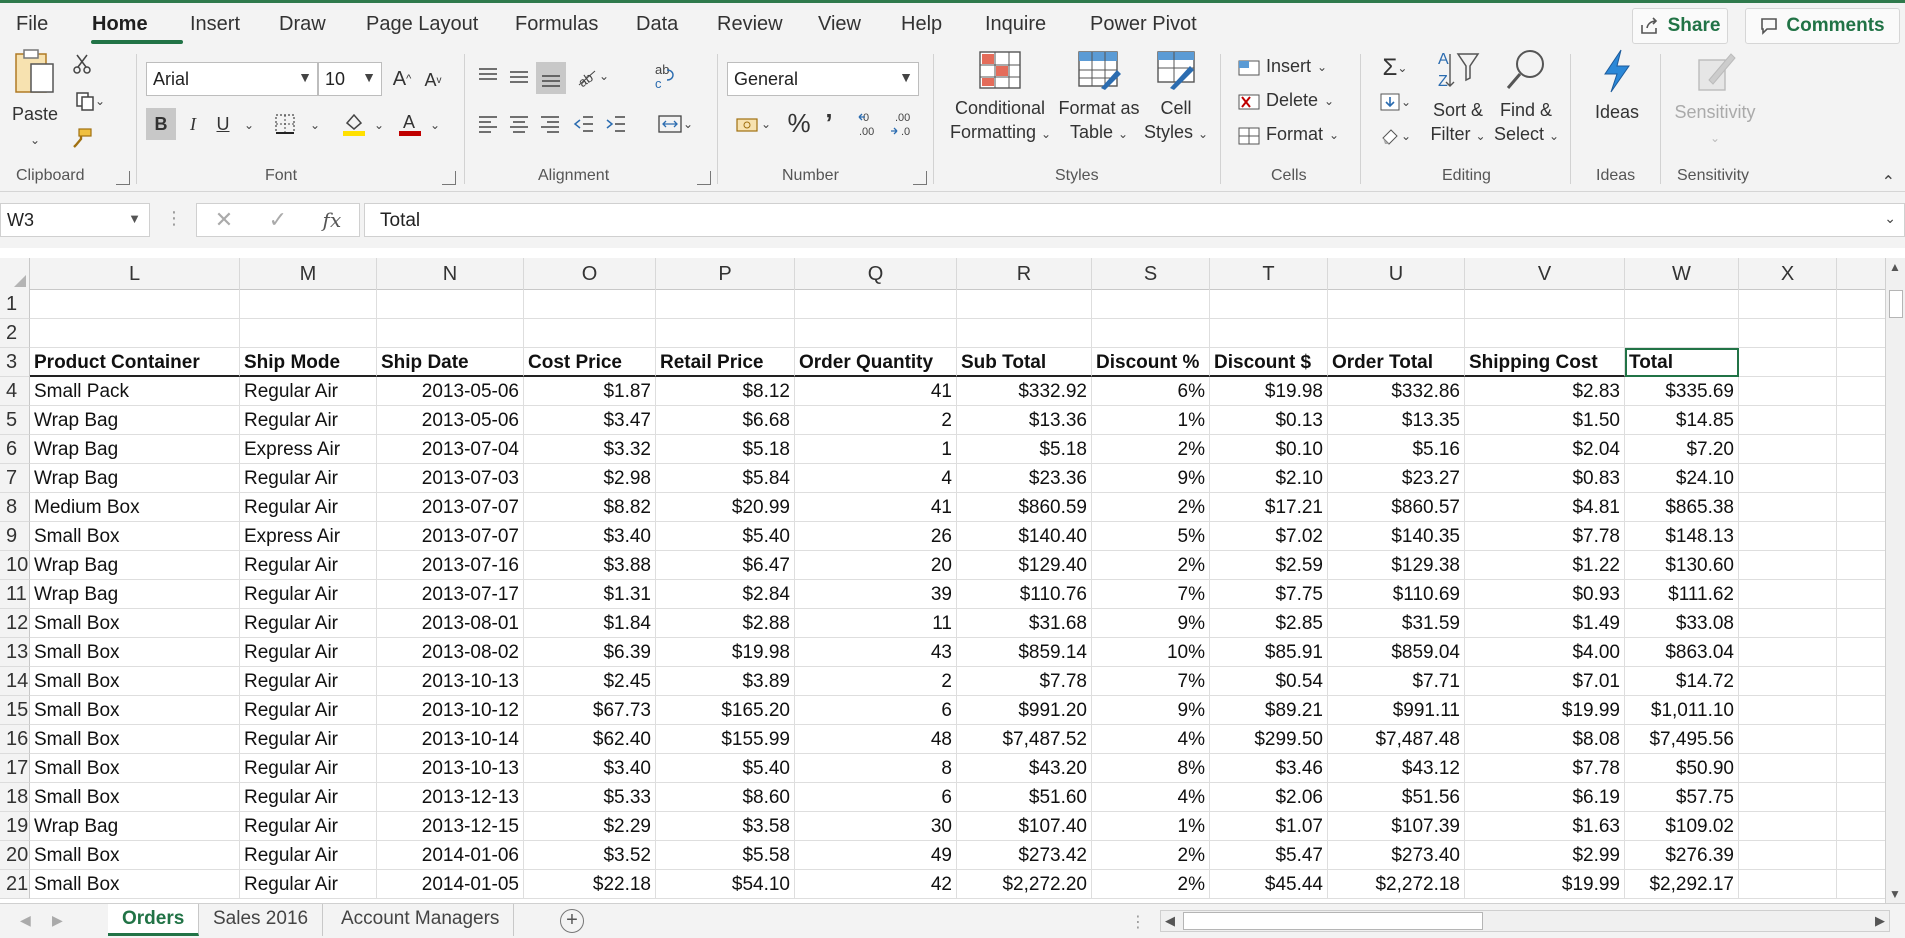 This screenshot has height=938, width=1905. What do you see at coordinates (435, 125) in the screenshot?
I see `font-color-dropdown-icon: ⌄` at bounding box center [435, 125].